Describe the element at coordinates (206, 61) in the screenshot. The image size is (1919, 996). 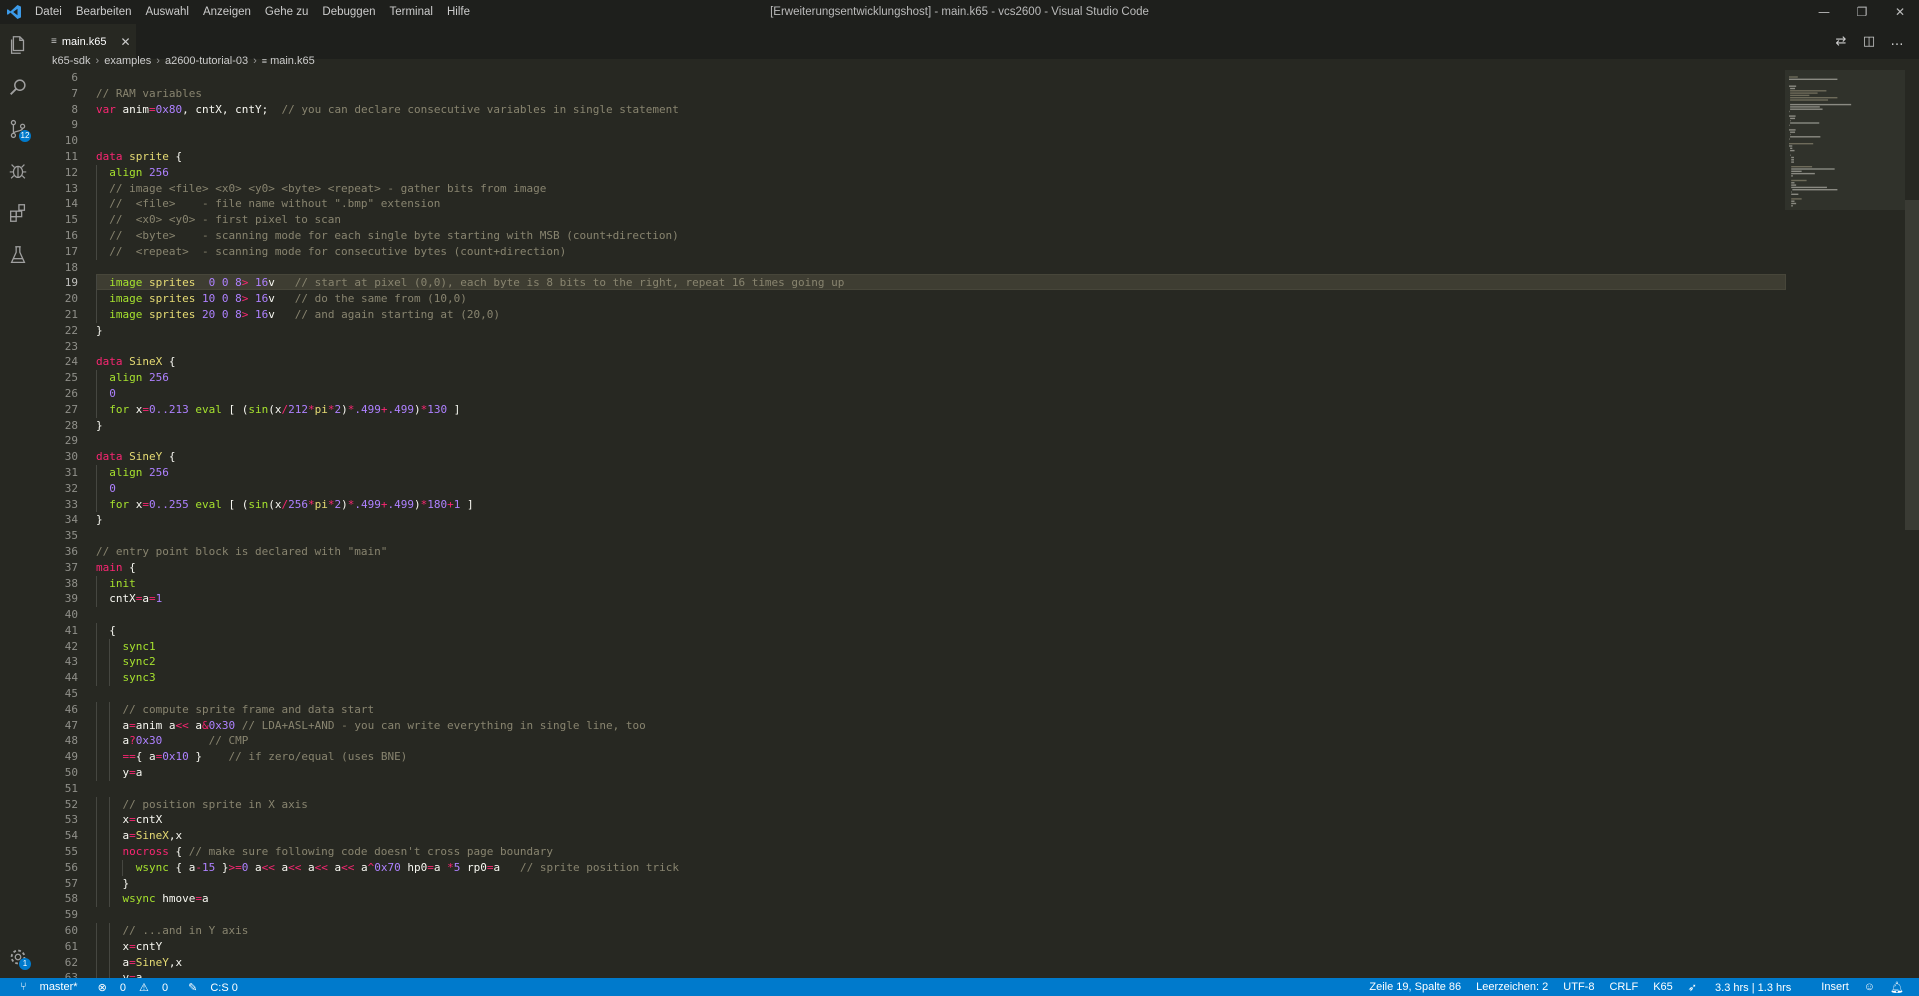
I see `breadcrumb-tutorial: a2600-tutorial-03` at that location.